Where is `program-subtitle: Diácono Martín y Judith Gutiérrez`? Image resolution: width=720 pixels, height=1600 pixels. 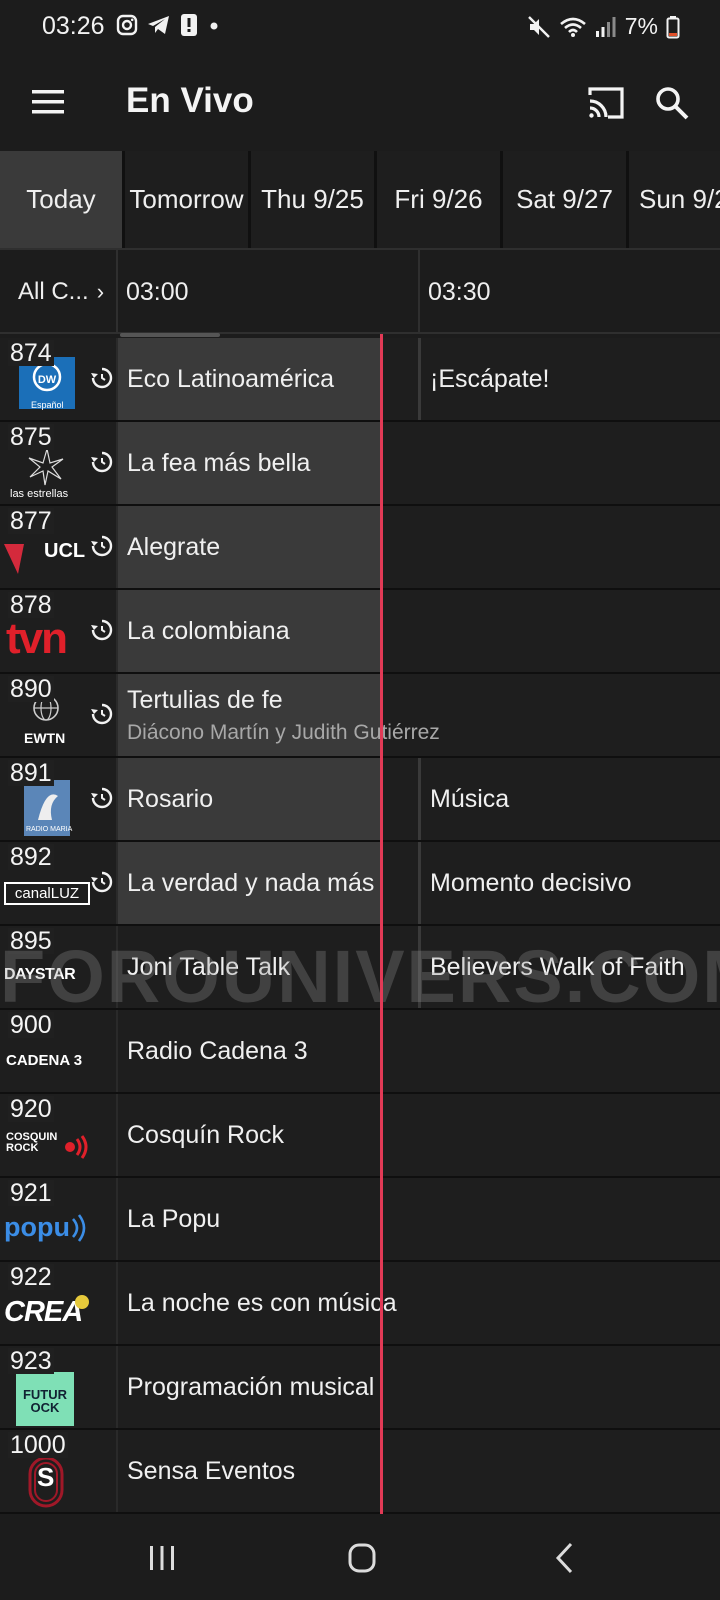 program-subtitle: Diácono Martín y Judith Gutiérrez is located at coordinates (283, 732).